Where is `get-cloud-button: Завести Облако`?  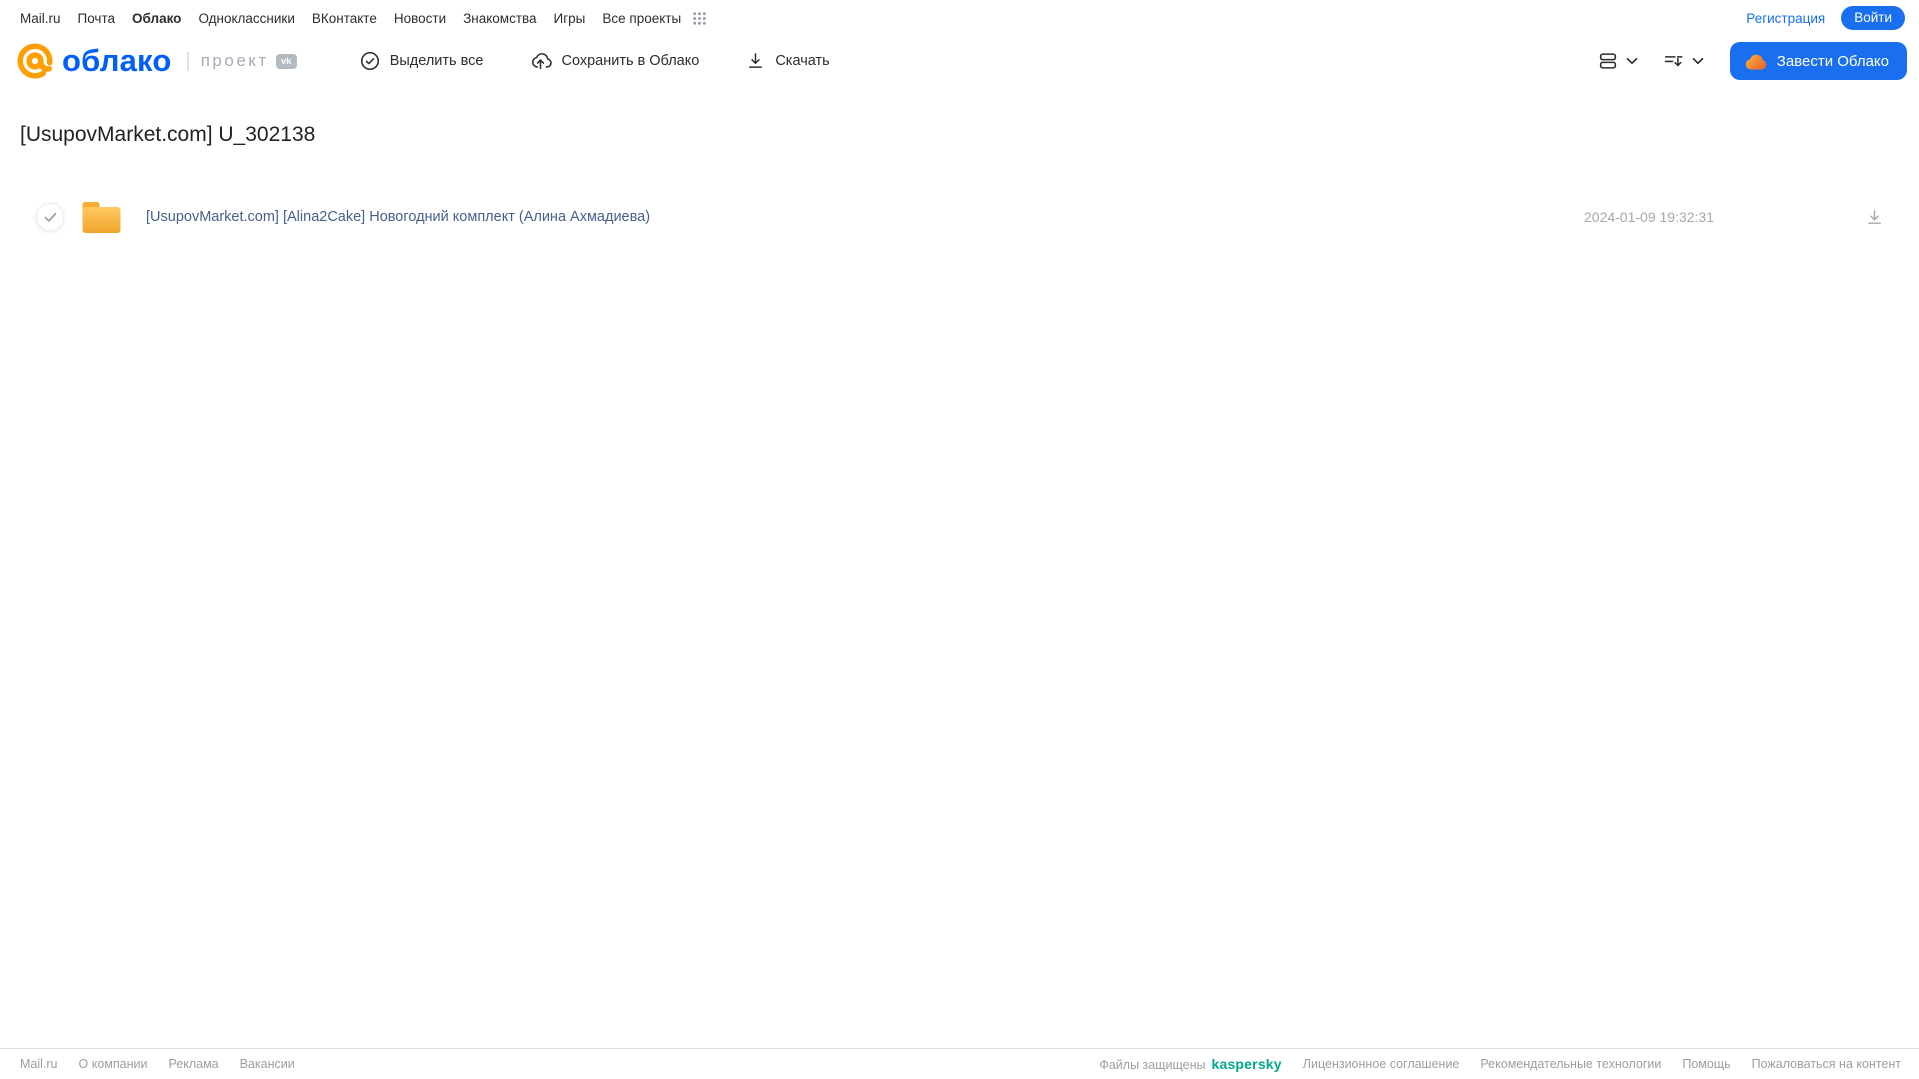
get-cloud-button: Завести Облако is located at coordinates (1818, 61).